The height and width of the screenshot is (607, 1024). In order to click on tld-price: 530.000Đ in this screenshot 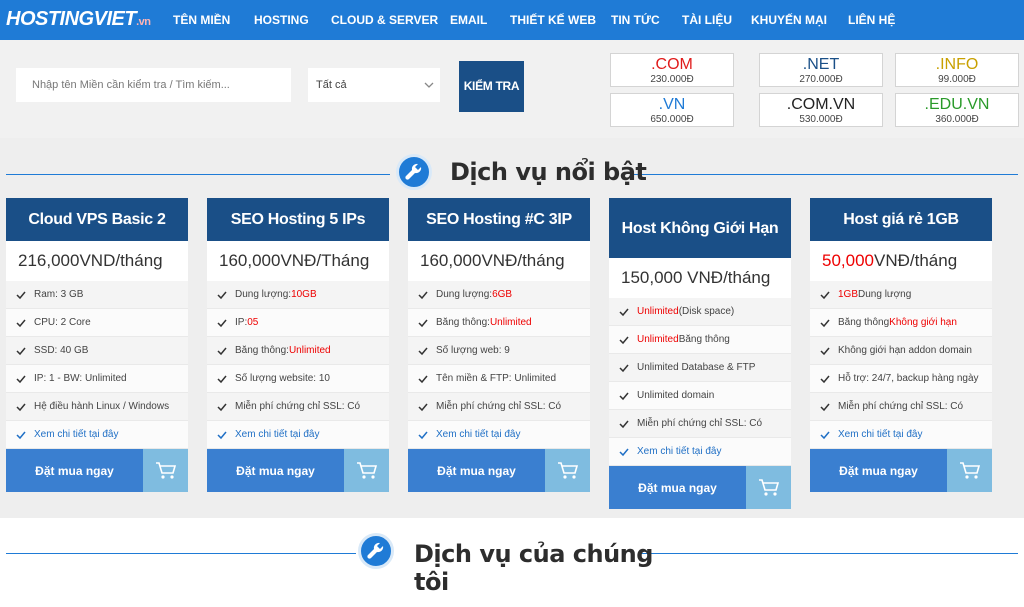, I will do `click(821, 119)`.